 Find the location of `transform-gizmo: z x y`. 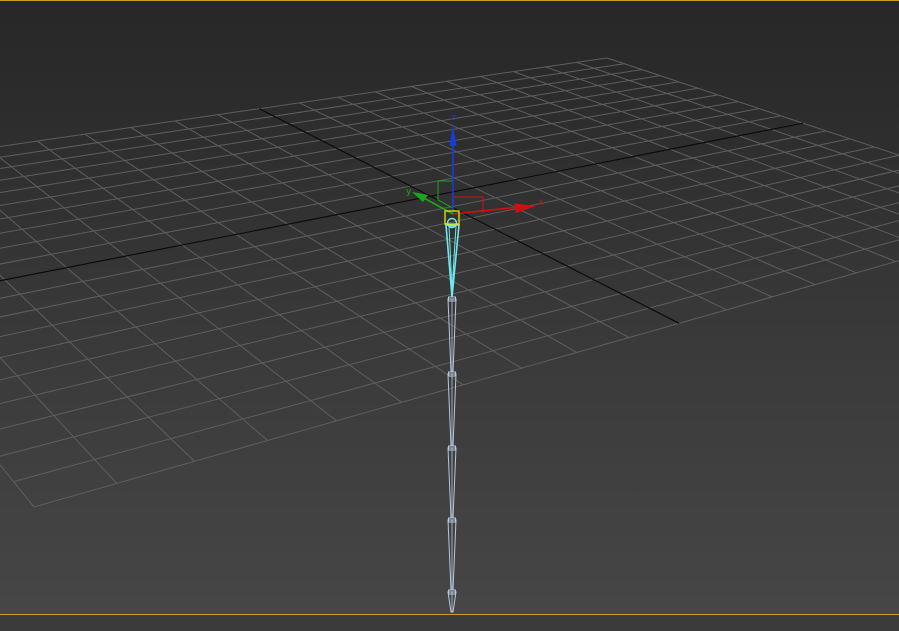

transform-gizmo: z x y is located at coordinates (475, 169).